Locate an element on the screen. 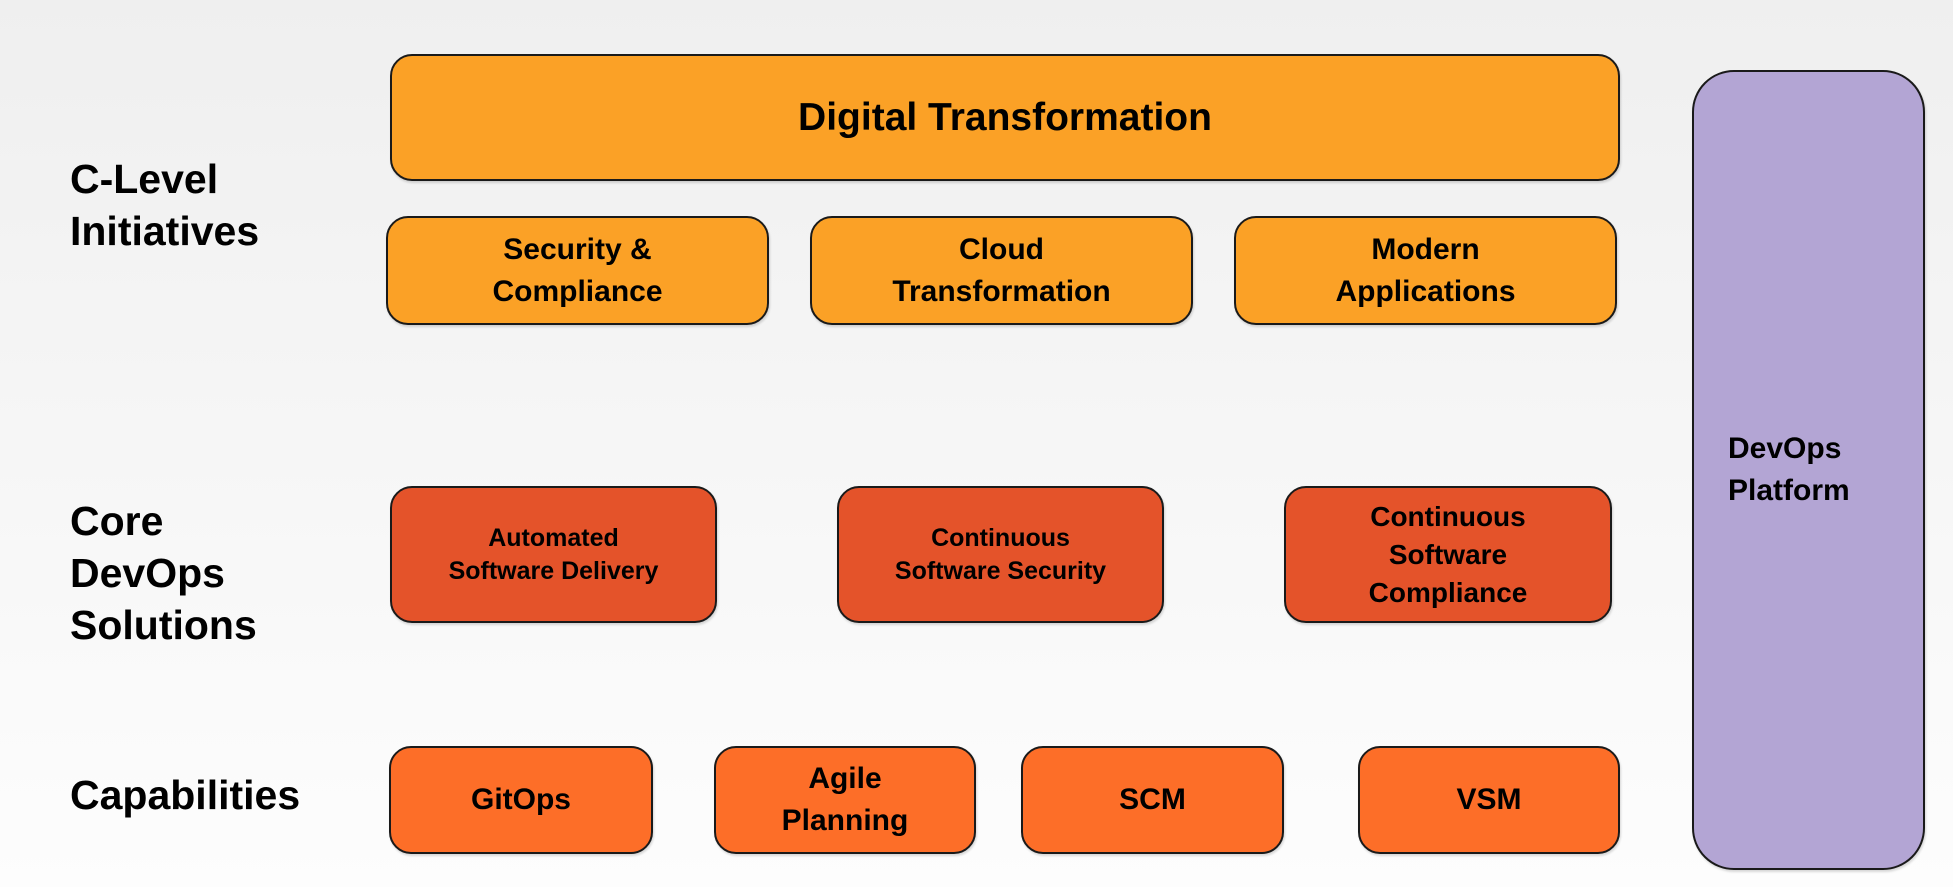 The height and width of the screenshot is (887, 1953). box-agile-planning: Agile Planning is located at coordinates (845, 800).